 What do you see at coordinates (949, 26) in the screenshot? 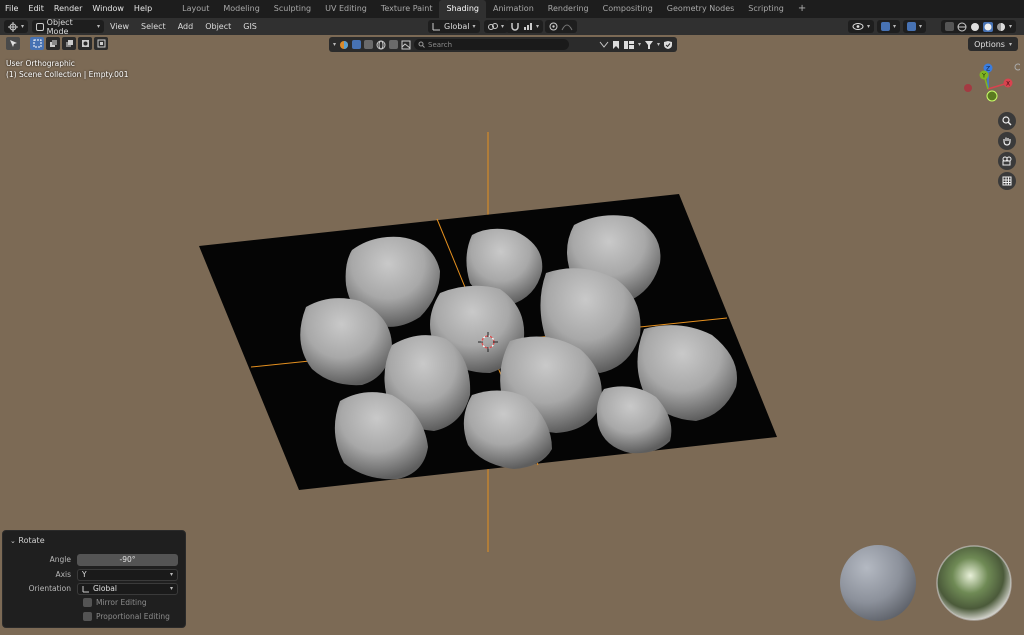
I see `xray-icon` at bounding box center [949, 26].